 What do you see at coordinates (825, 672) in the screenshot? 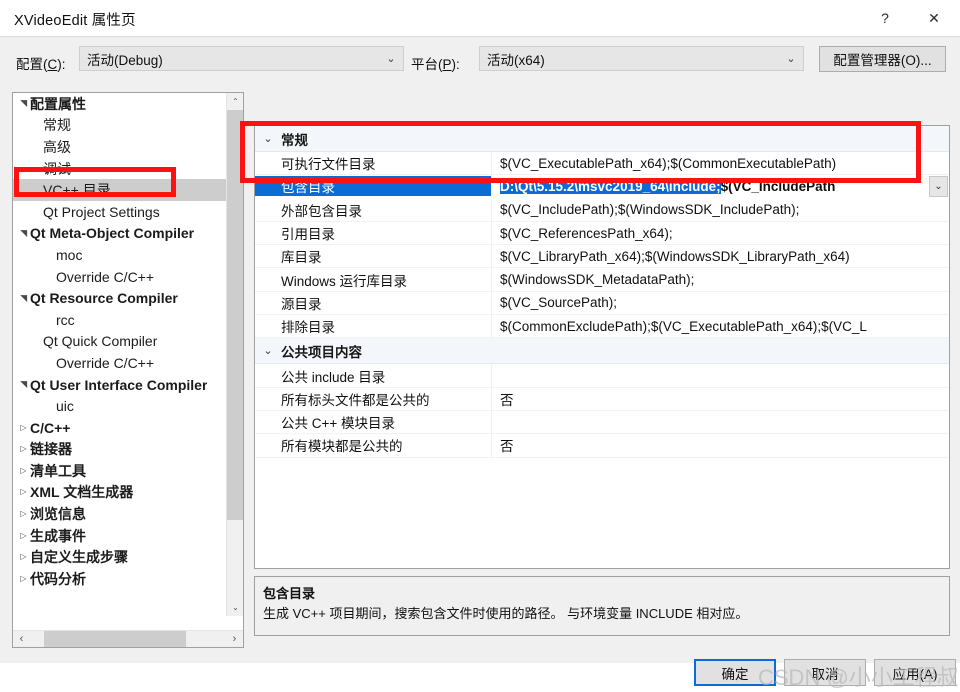
I see `cancel-button: 取消` at bounding box center [825, 672].